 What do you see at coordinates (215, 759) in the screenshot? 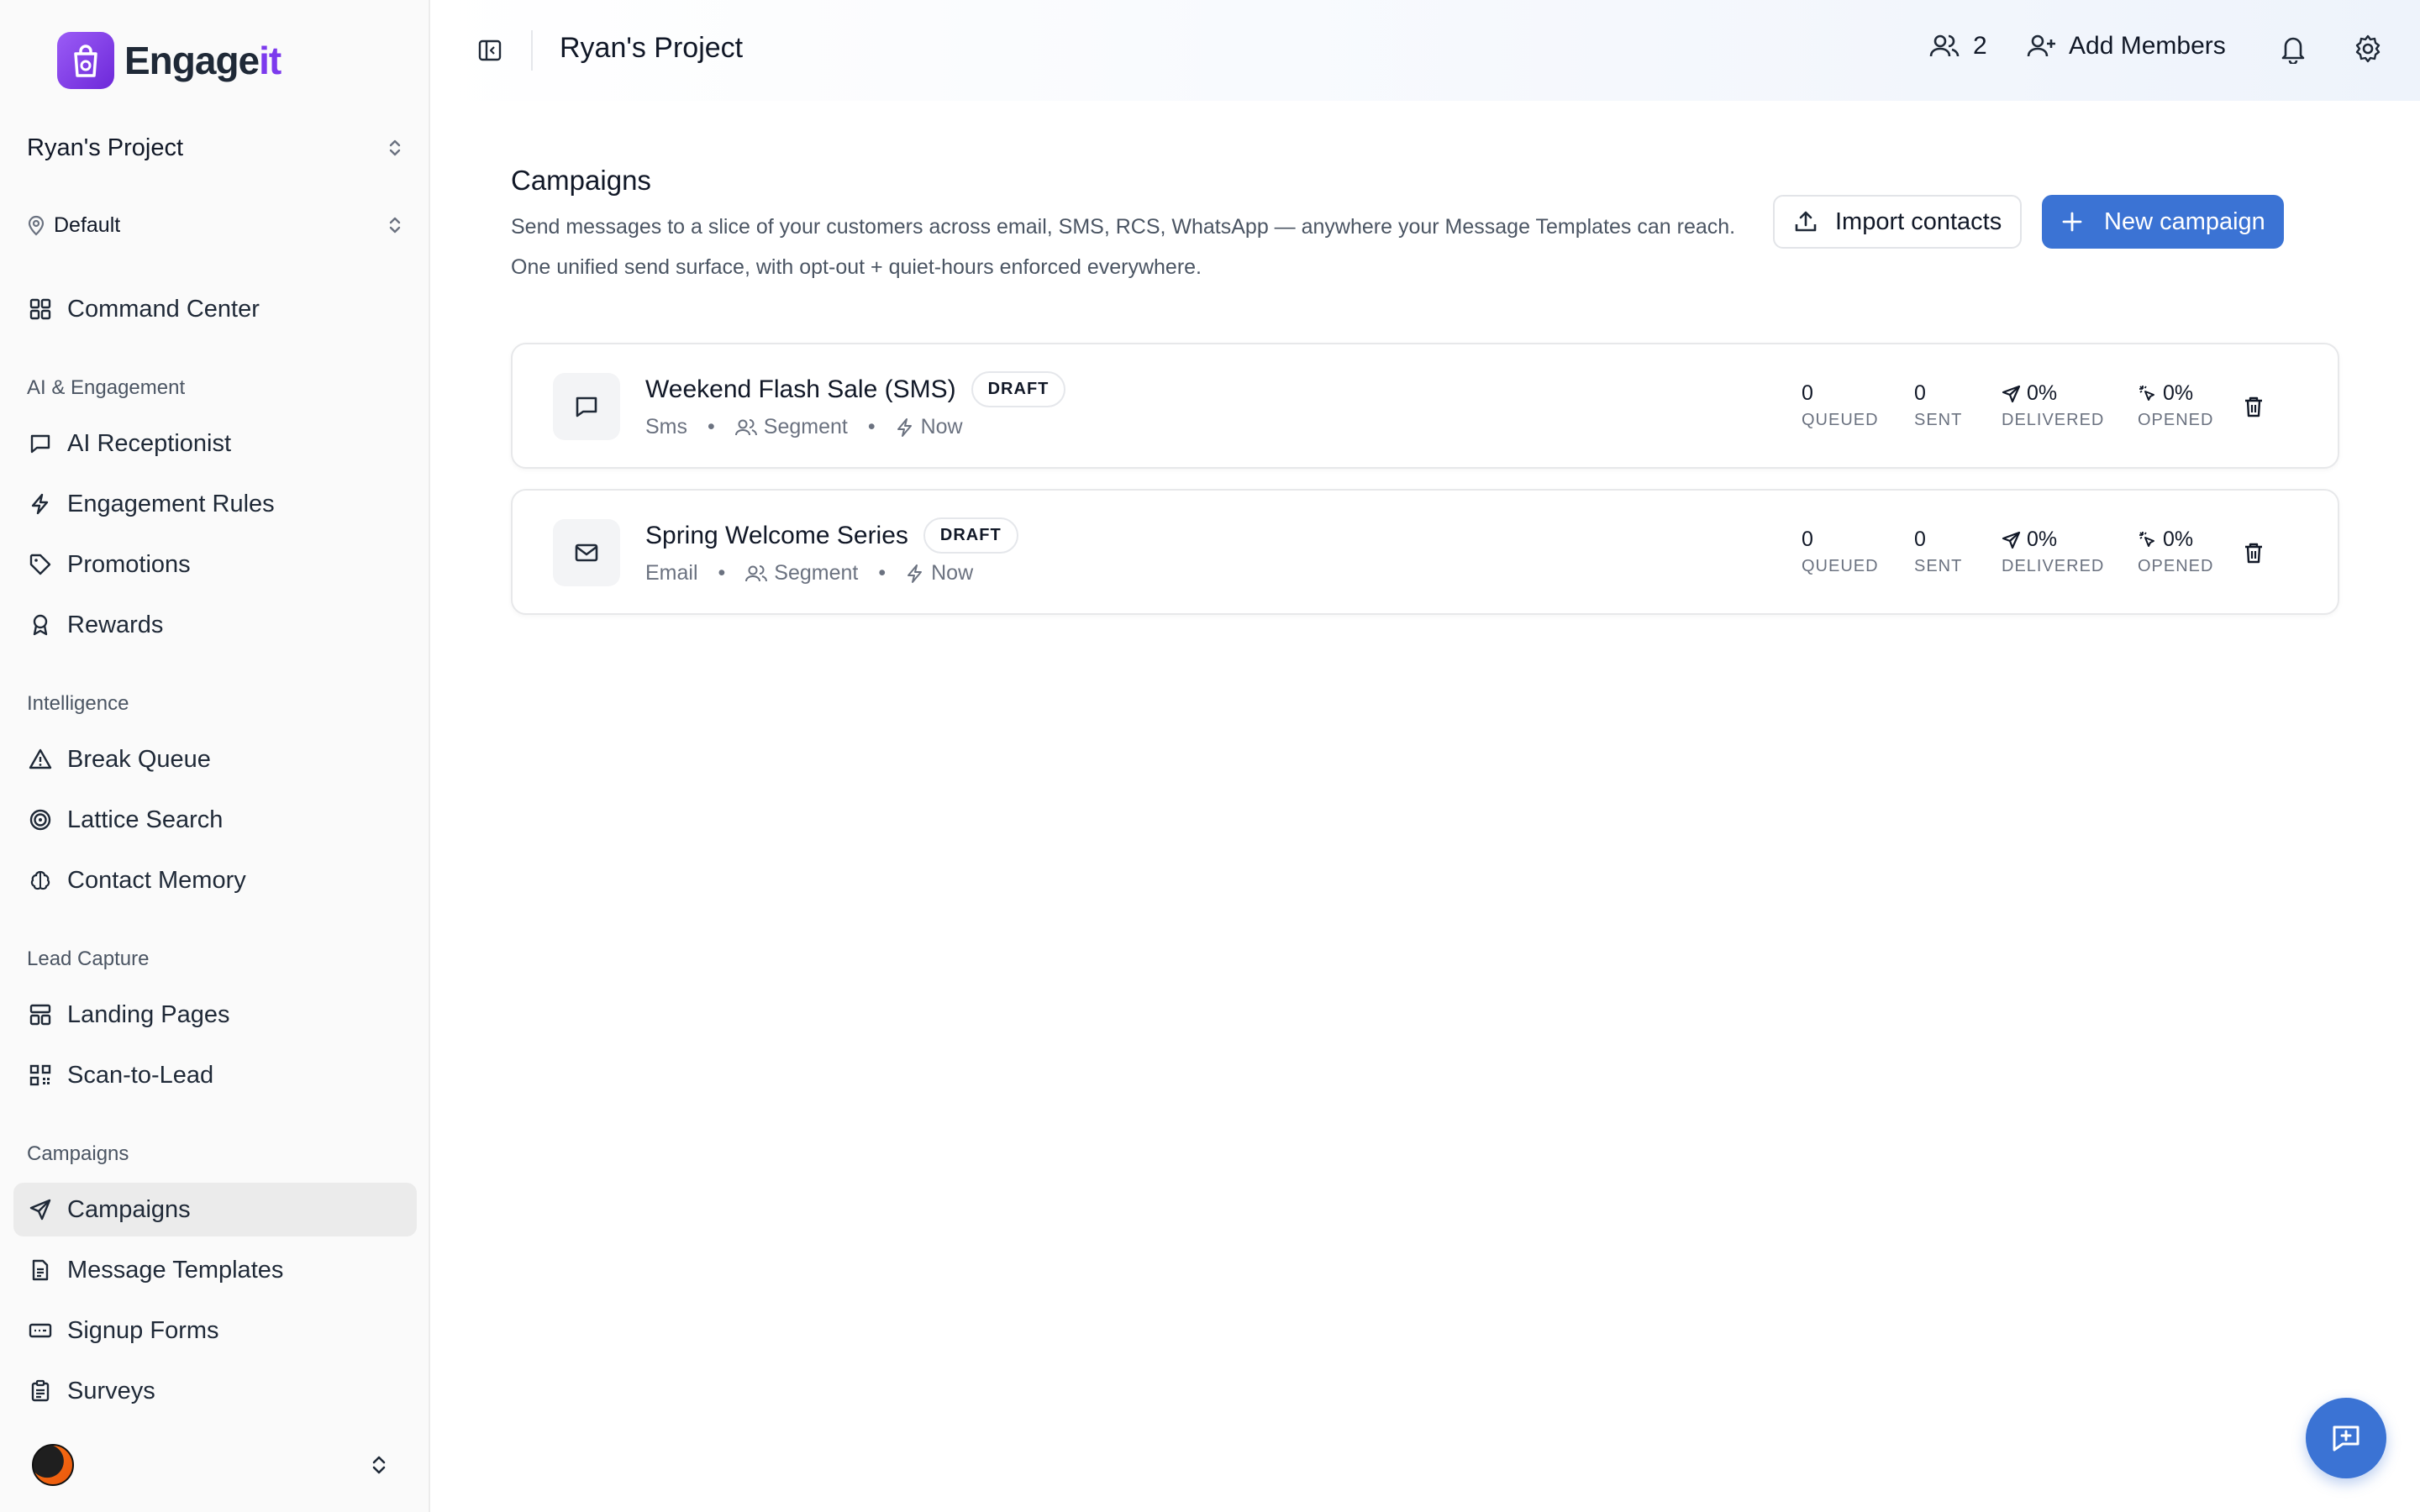
I see `sidebar-item-break-queue: Break Queue` at bounding box center [215, 759].